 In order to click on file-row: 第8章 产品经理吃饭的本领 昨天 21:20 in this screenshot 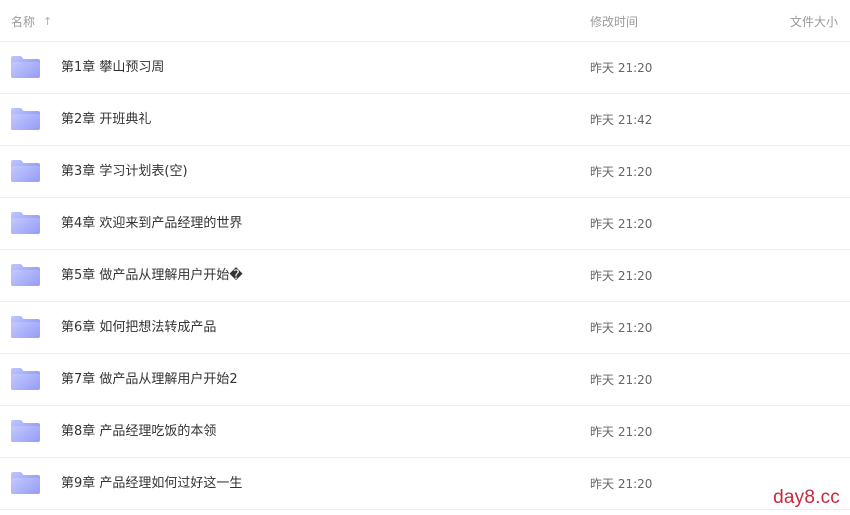, I will do `click(425, 432)`.